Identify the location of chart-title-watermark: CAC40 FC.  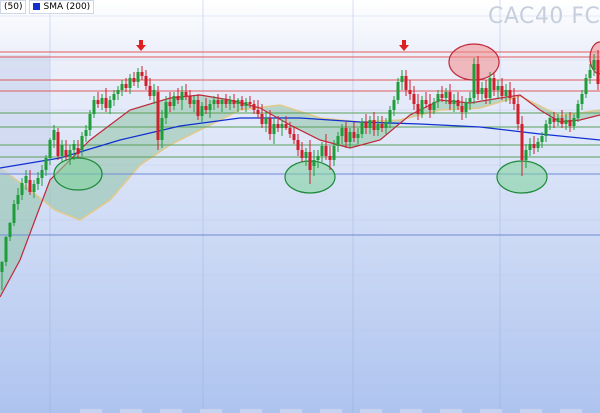
(544, 16).